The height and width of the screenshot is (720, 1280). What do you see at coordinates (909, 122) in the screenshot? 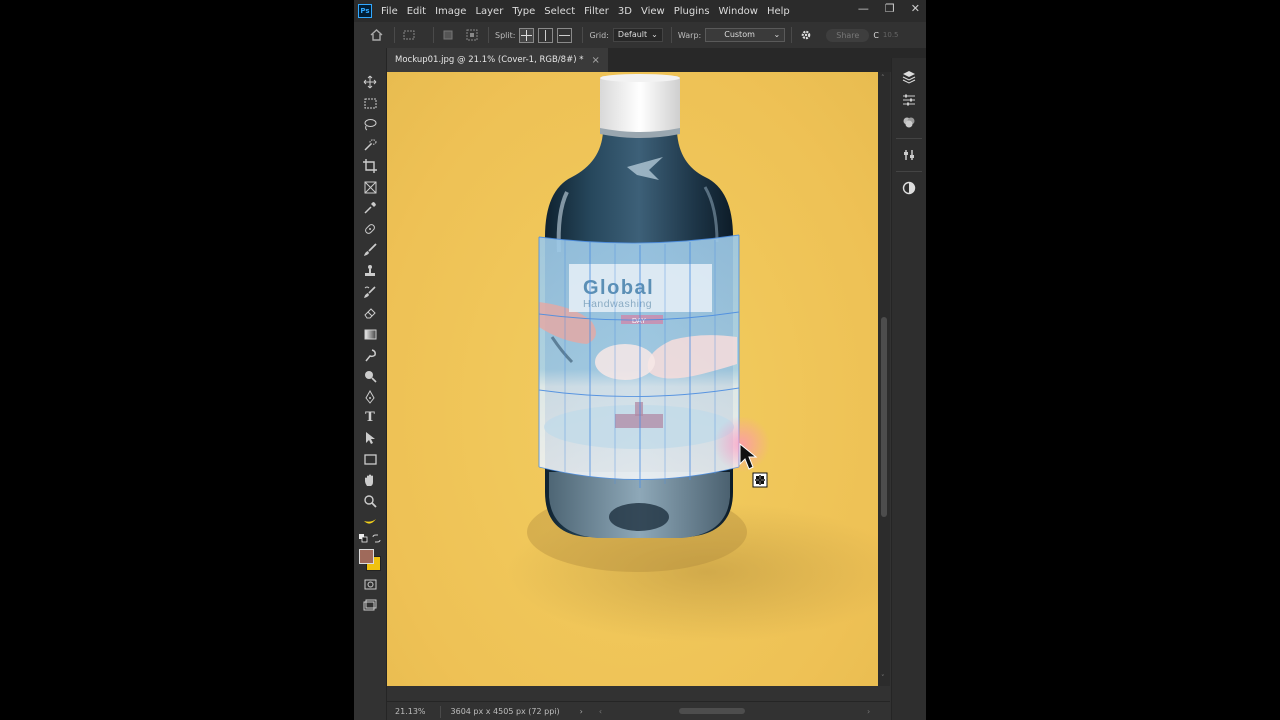
I see `libraries-icon` at bounding box center [909, 122].